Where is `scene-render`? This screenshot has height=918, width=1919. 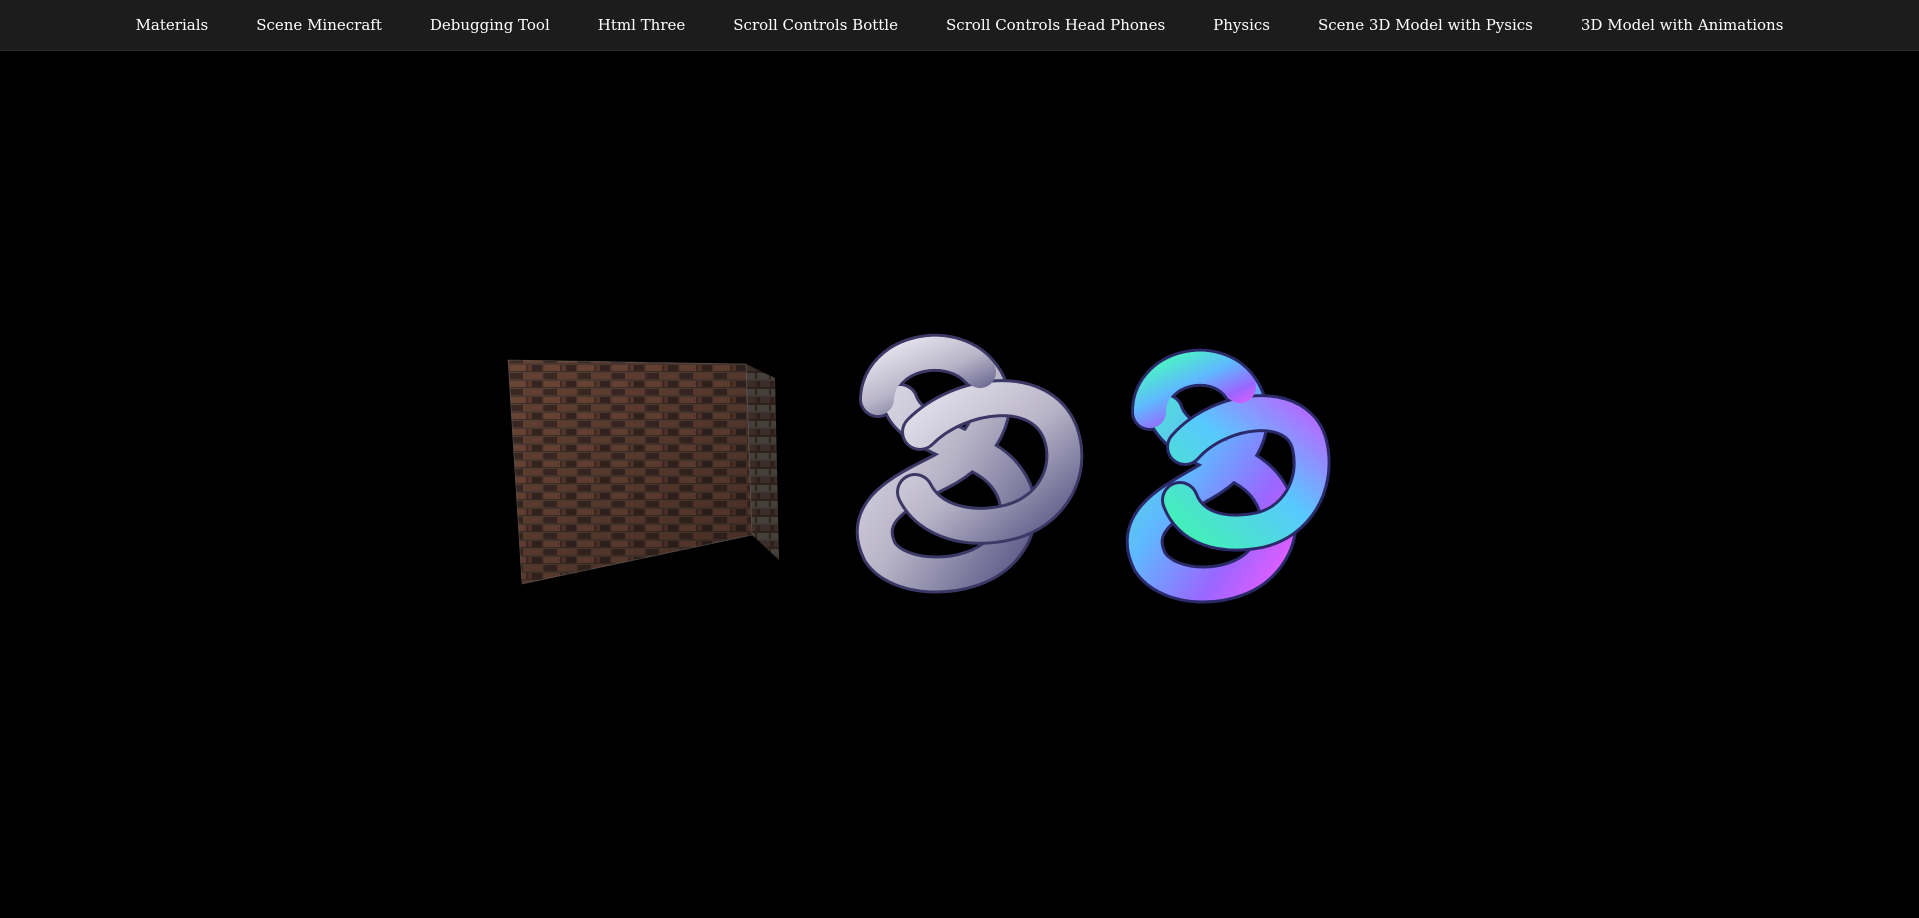
scene-render is located at coordinates (919, 468).